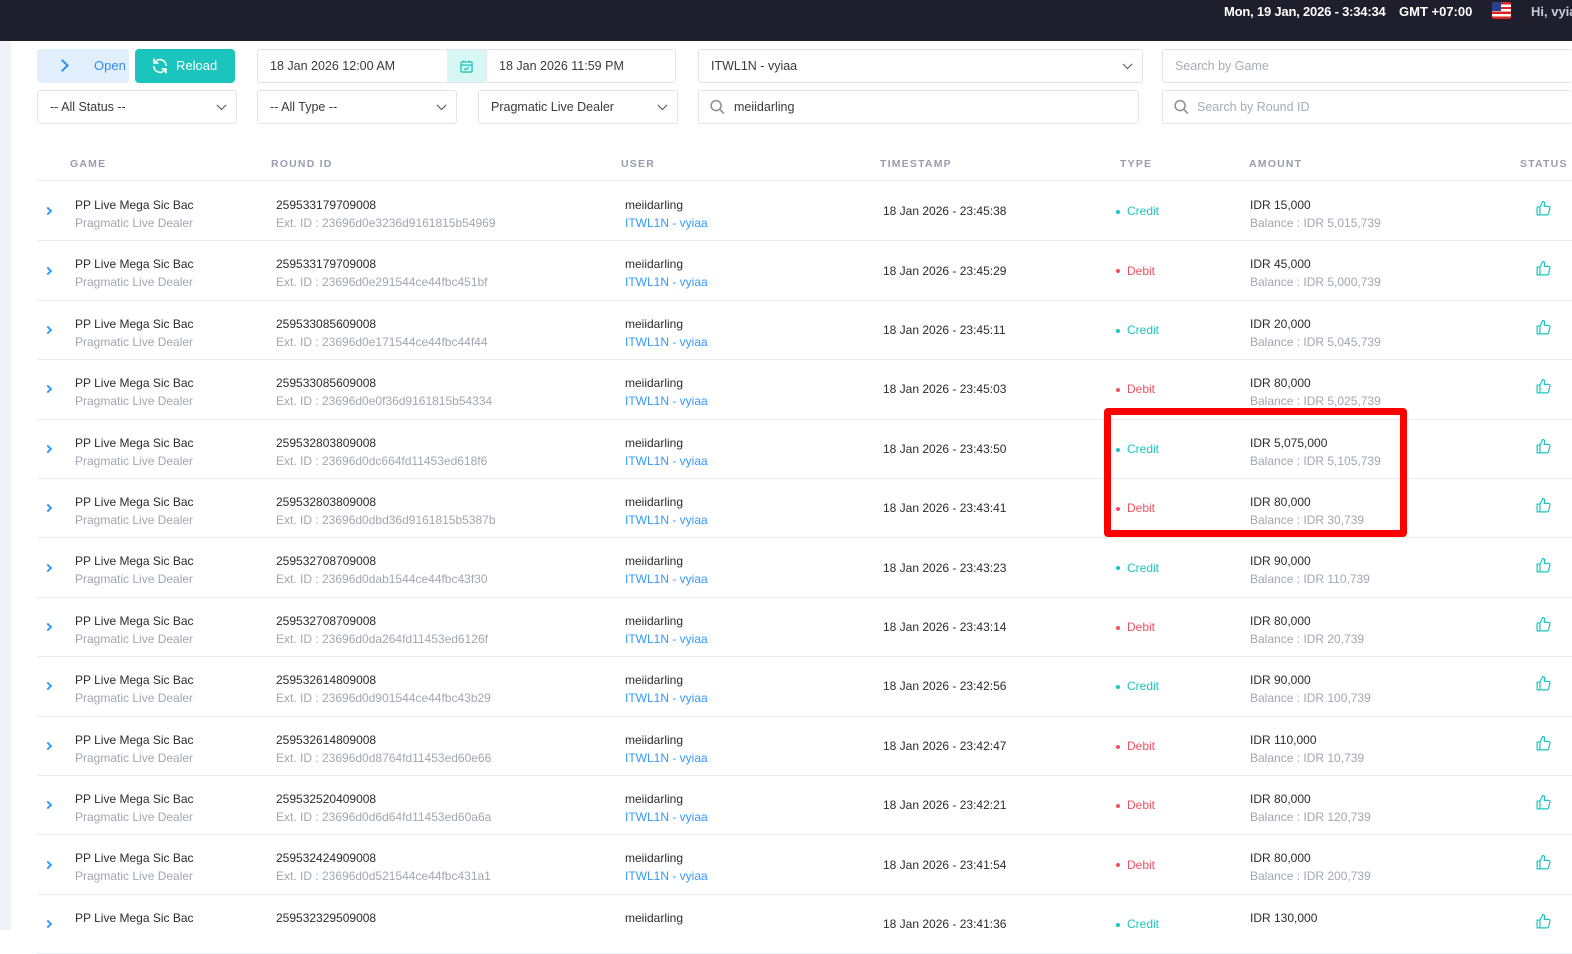  I want to click on header-timestamp: TIMESTAMP, so click(916, 164).